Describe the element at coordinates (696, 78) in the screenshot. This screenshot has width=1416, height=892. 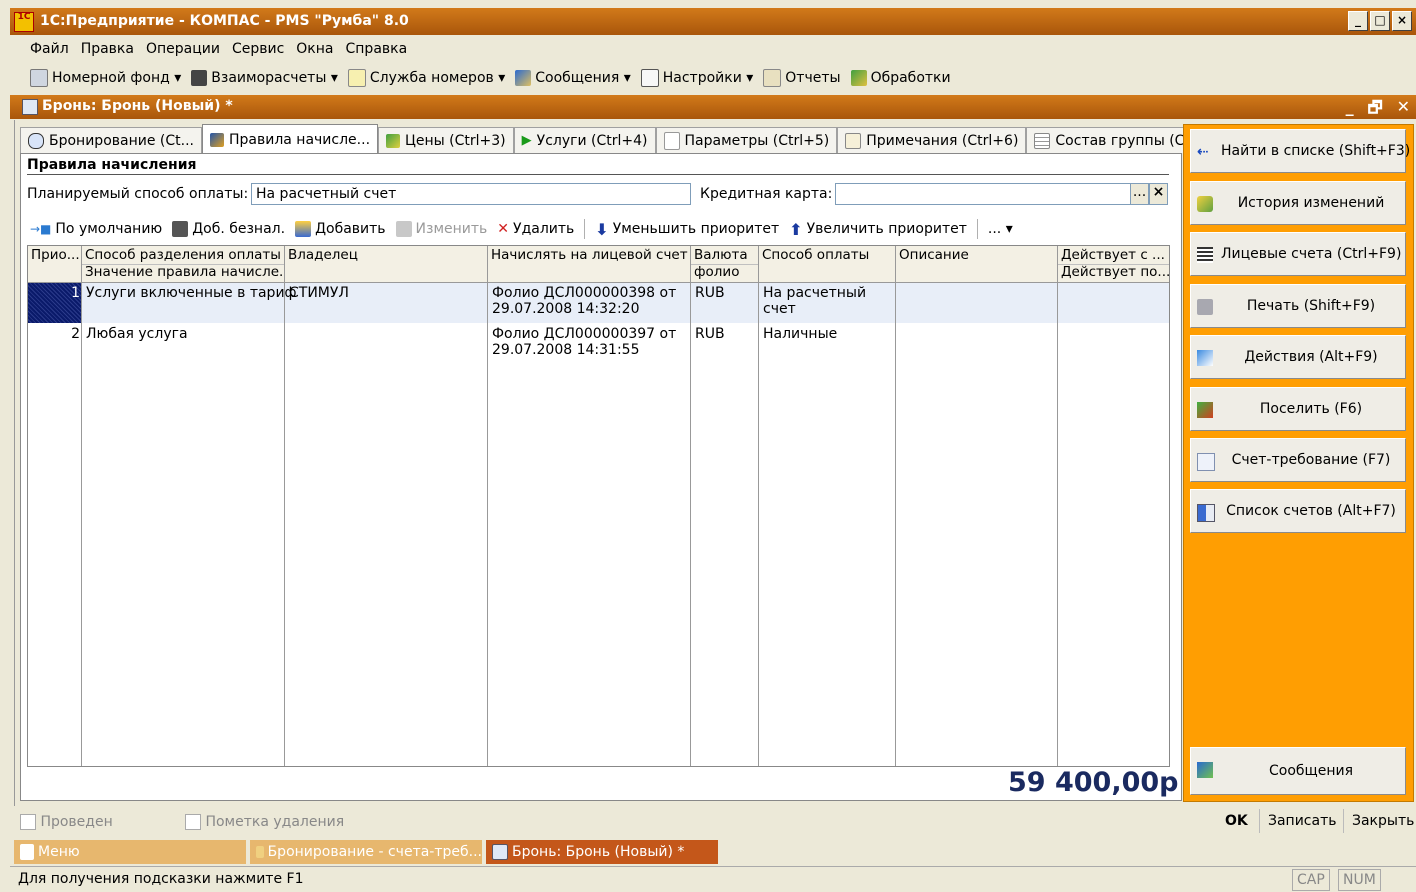
I see `toolbar-settings: Настройки ▾` at that location.